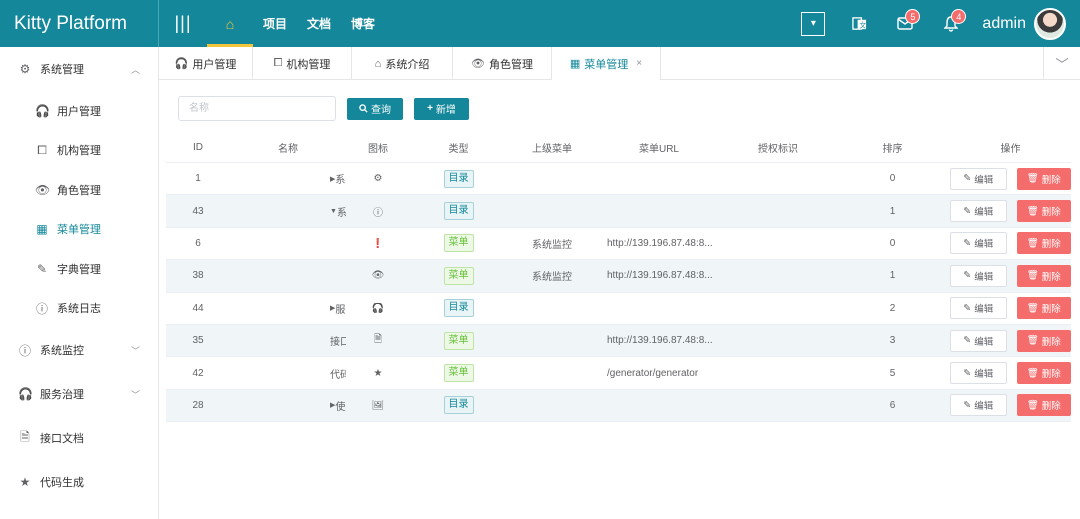  What do you see at coordinates (257, 108) in the screenshot?
I see `search-input` at bounding box center [257, 108].